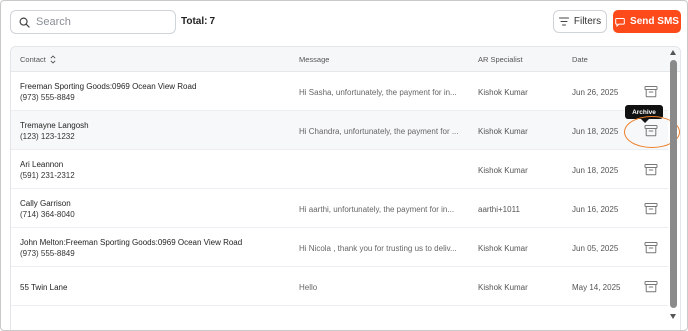 Image resolution: width=688 pixels, height=331 pixels. What do you see at coordinates (314, 59) in the screenshot?
I see `column-header-message: Message` at bounding box center [314, 59].